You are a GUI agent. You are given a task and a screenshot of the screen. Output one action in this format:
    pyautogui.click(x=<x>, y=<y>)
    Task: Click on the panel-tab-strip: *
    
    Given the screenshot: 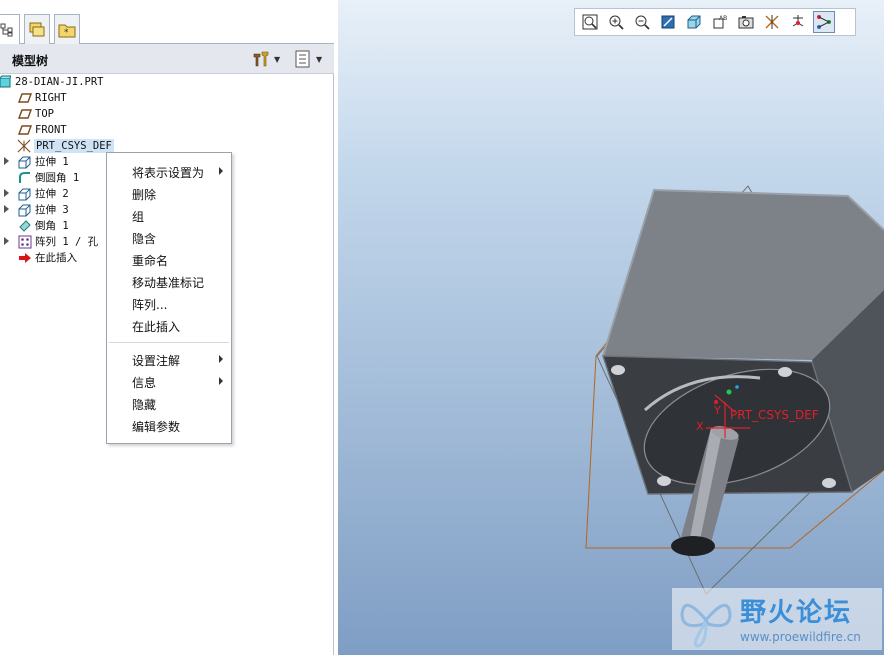 What is the action you would take?
    pyautogui.click(x=167, y=22)
    